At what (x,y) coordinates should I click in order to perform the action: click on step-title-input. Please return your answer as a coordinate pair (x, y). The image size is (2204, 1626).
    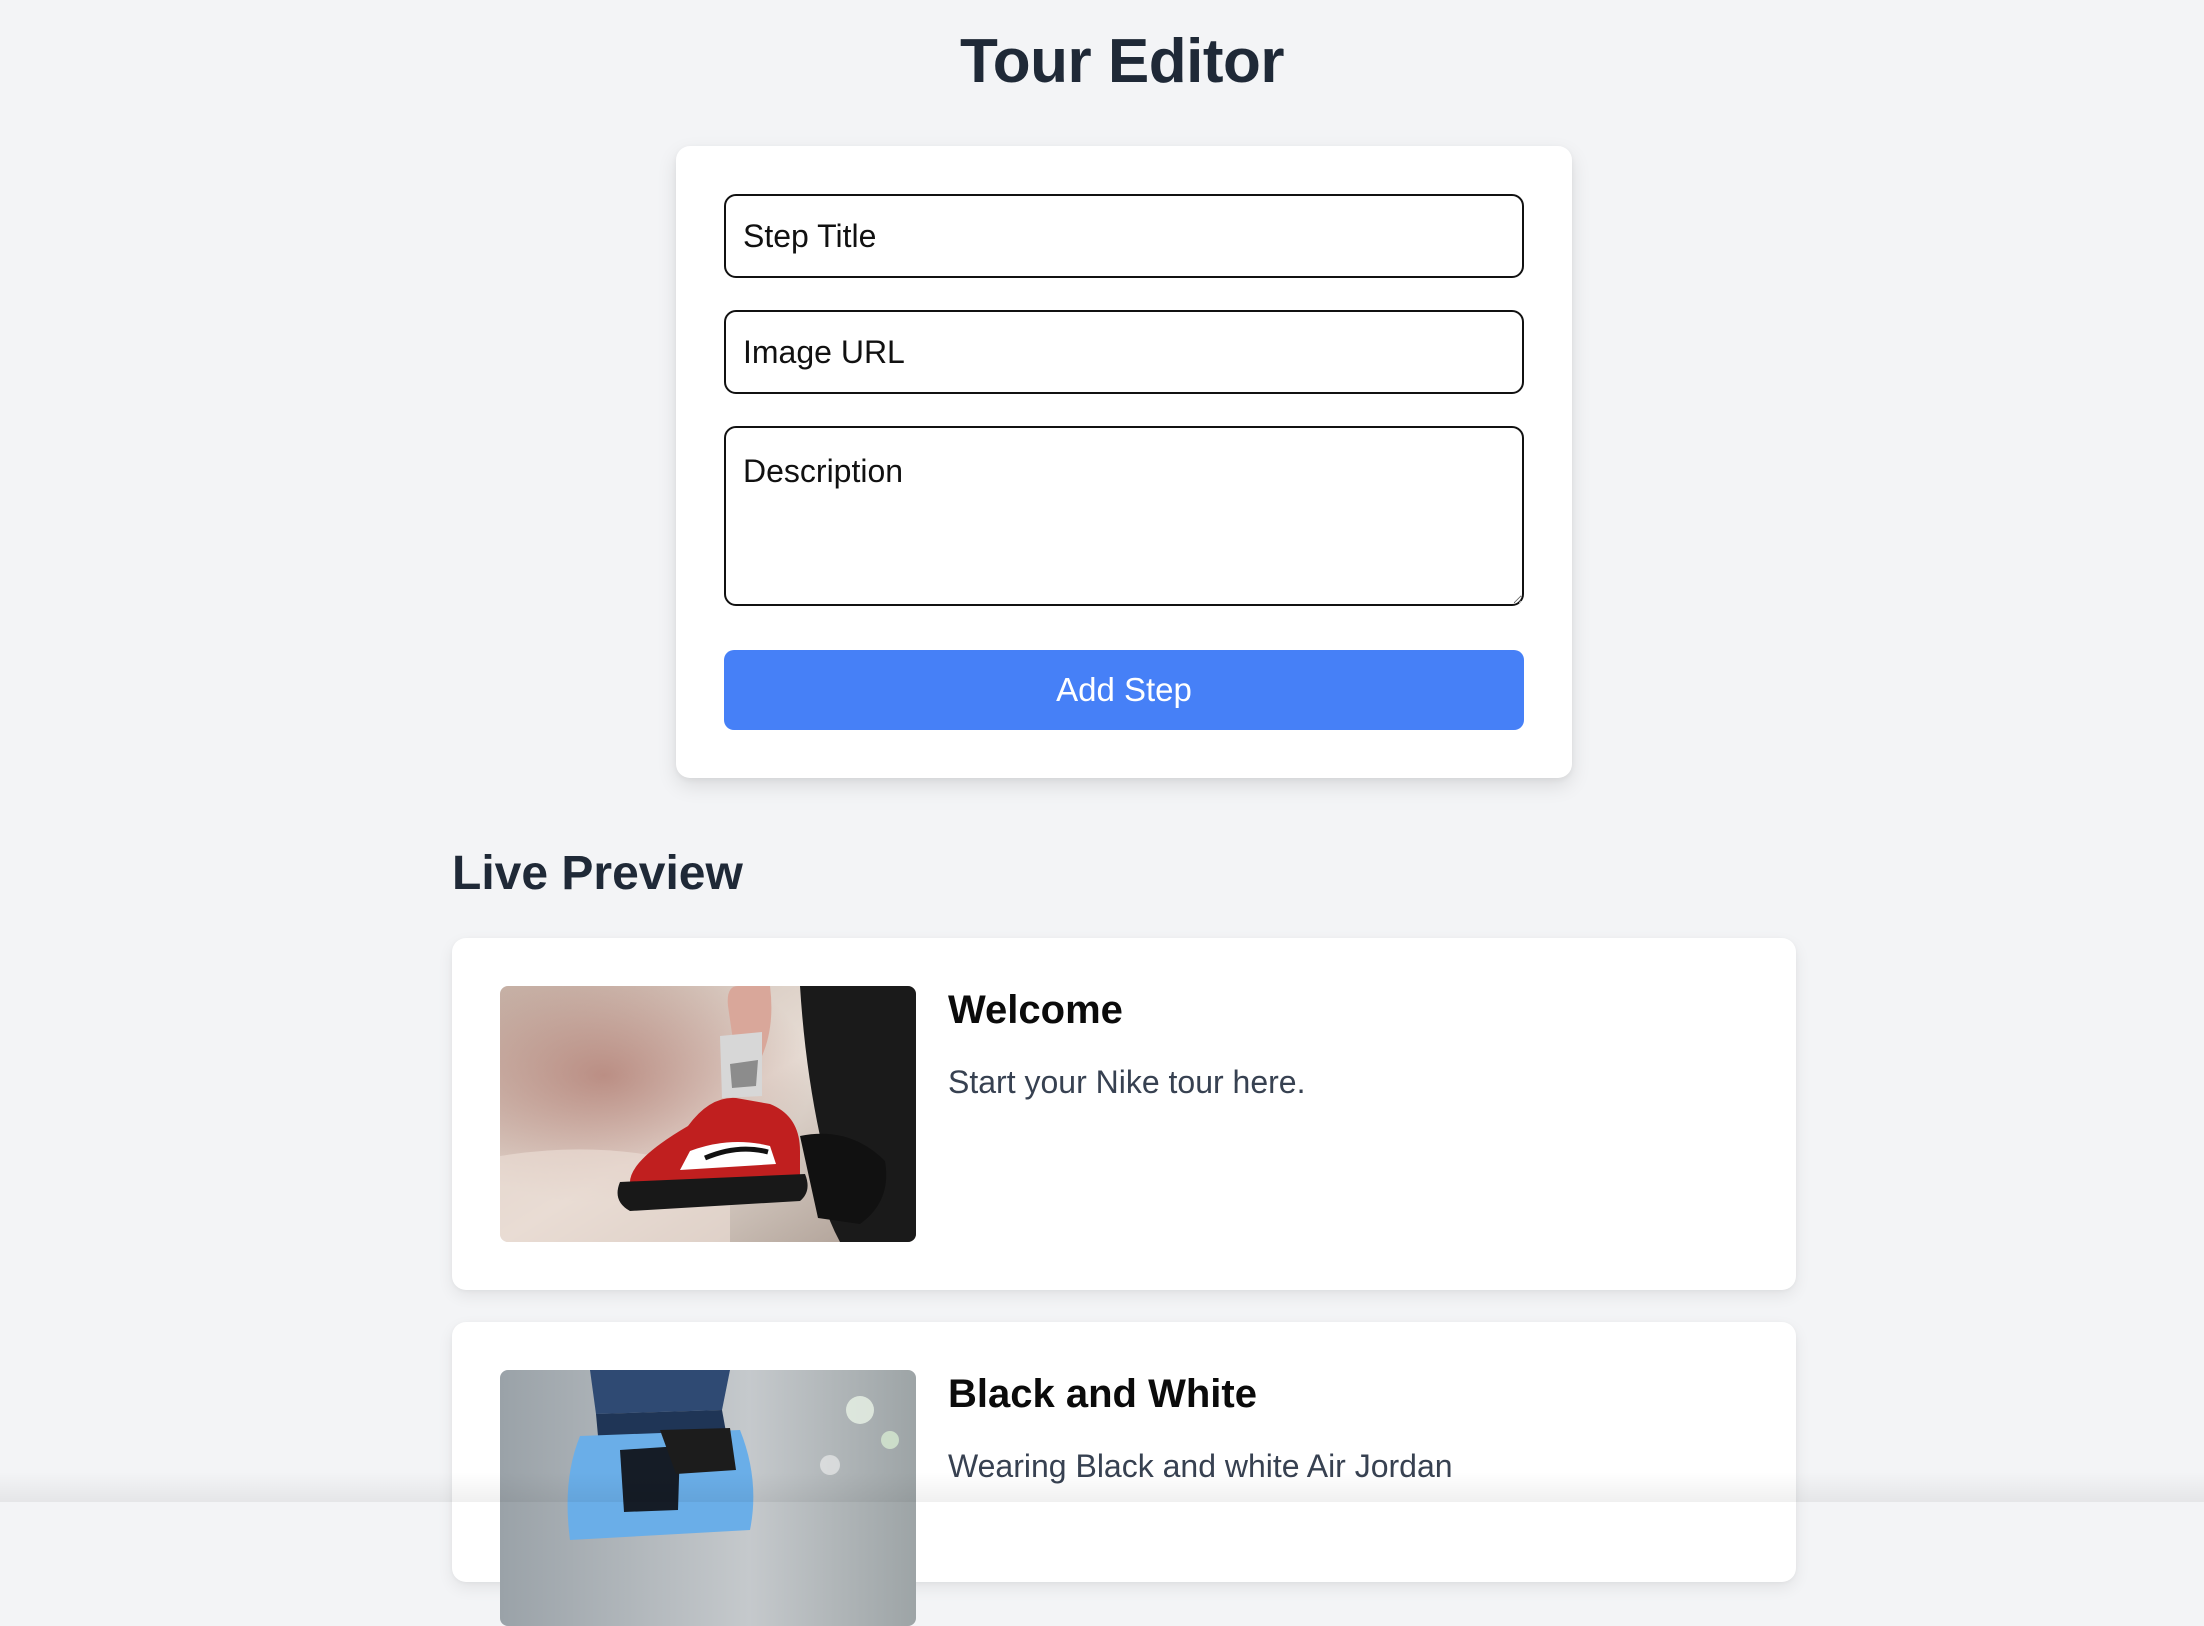
    Looking at the image, I should click on (1124, 236).